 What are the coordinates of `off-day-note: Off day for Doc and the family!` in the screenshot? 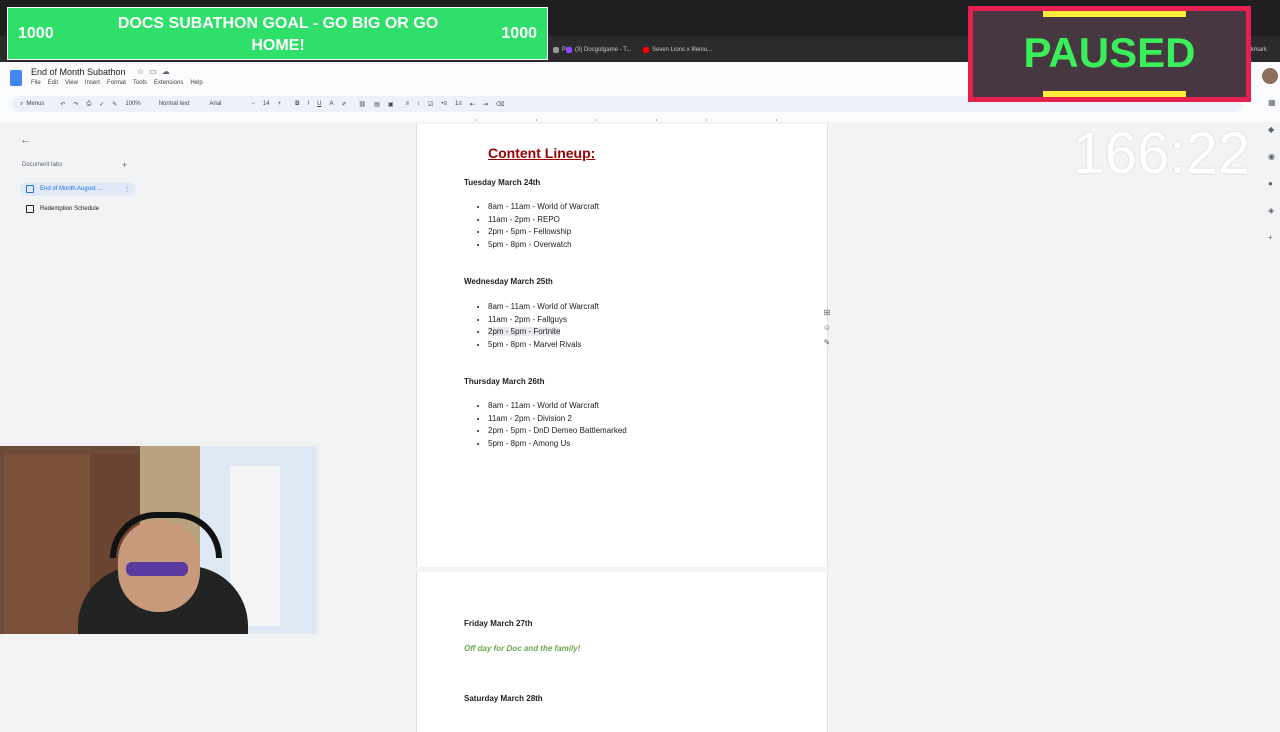 It's located at (522, 648).